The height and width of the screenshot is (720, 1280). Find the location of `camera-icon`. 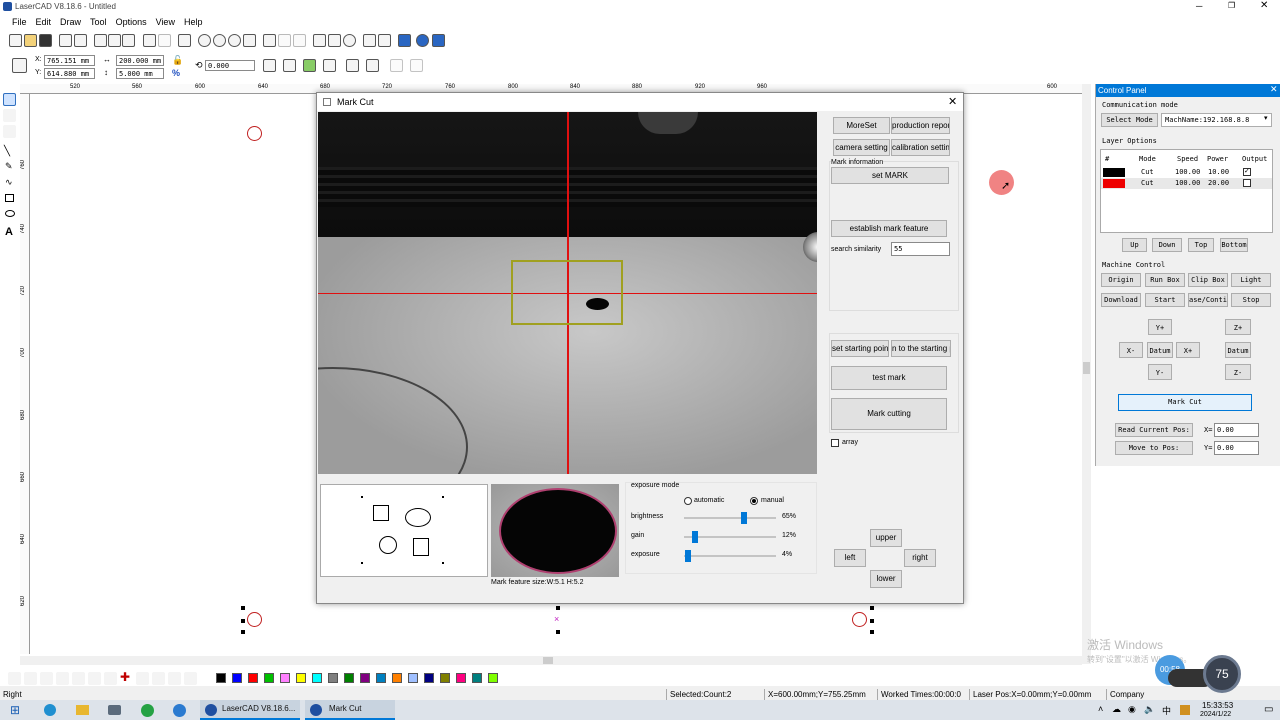

camera-icon is located at coordinates (438, 40).